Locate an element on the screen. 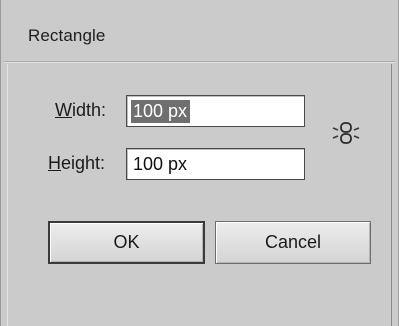 This screenshot has height=326, width=399. width-input: 100 px is located at coordinates (215, 111).